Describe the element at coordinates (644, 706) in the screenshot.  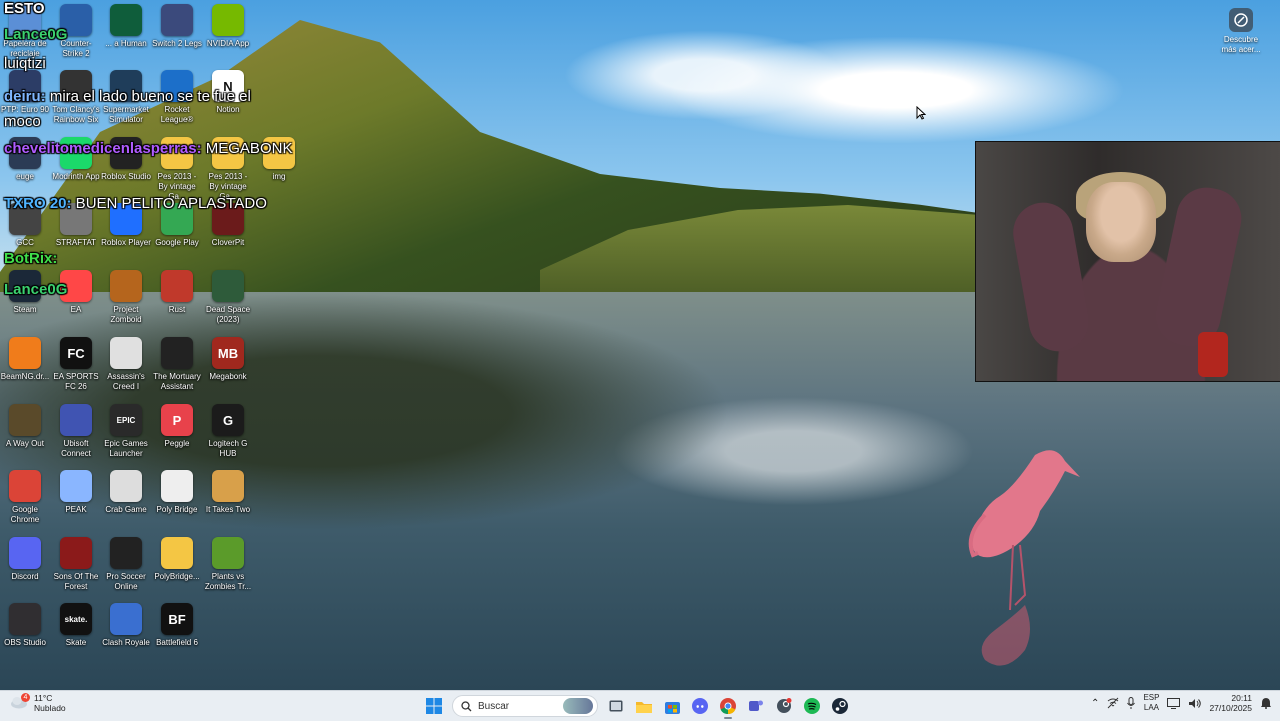
I see `file-explorer-button` at that location.